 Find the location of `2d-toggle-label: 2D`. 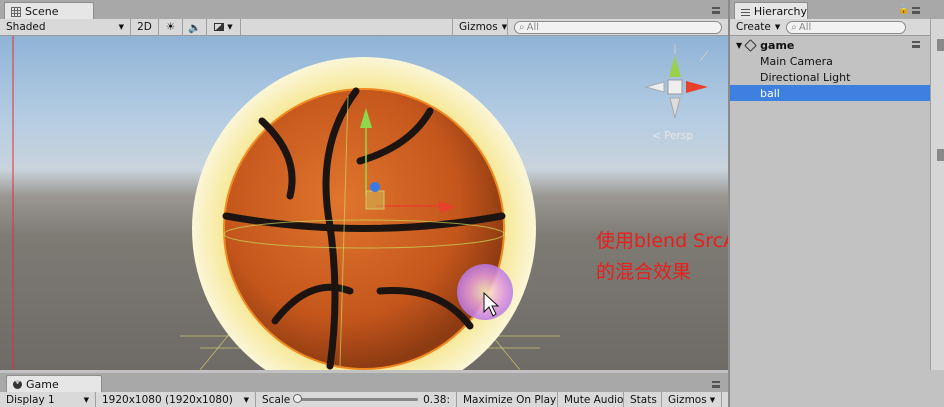

2d-toggle-label: 2D is located at coordinates (144, 27).